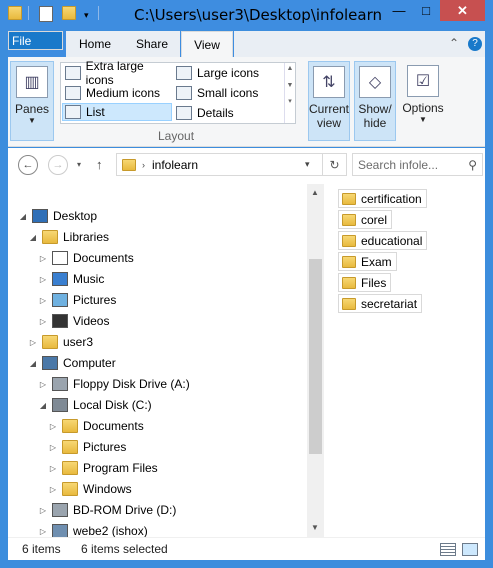  What do you see at coordinates (423, 81) in the screenshot?
I see `options-icon: ☑` at bounding box center [423, 81].